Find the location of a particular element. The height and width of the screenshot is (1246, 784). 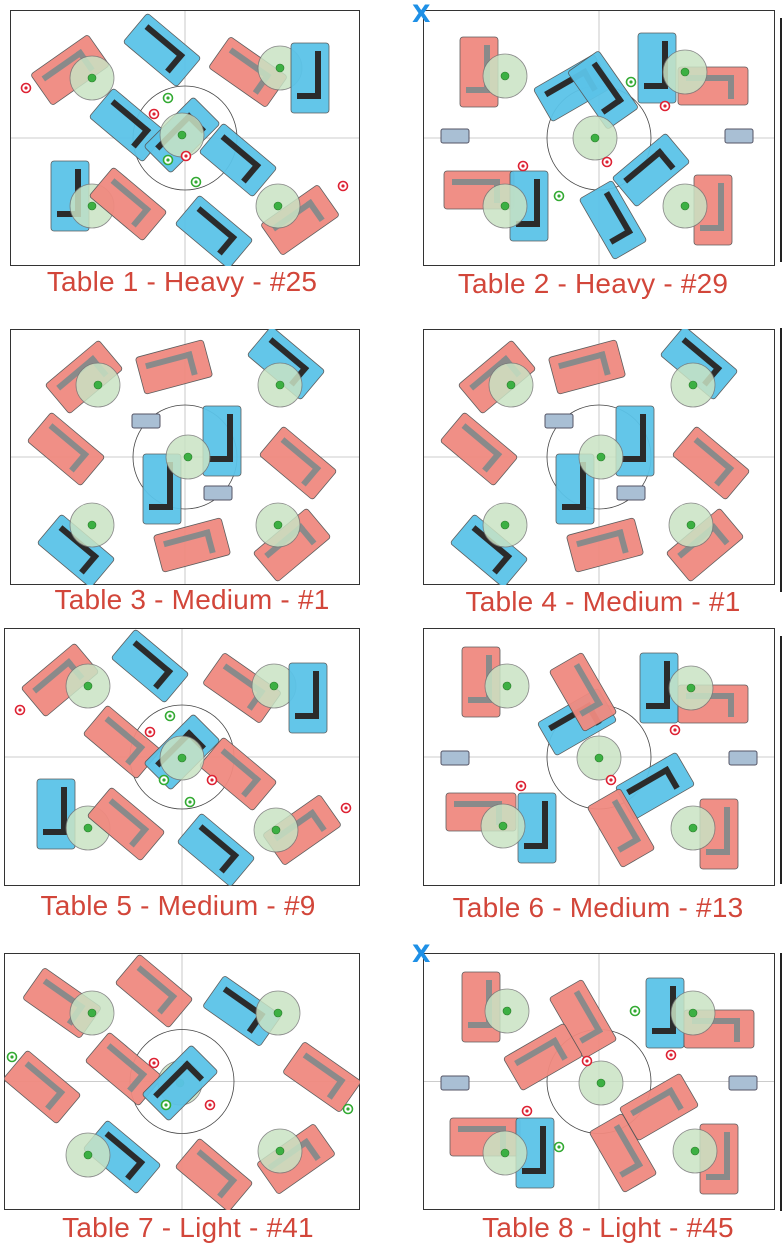

x-mark-table-8: X is located at coordinates (421, 954).